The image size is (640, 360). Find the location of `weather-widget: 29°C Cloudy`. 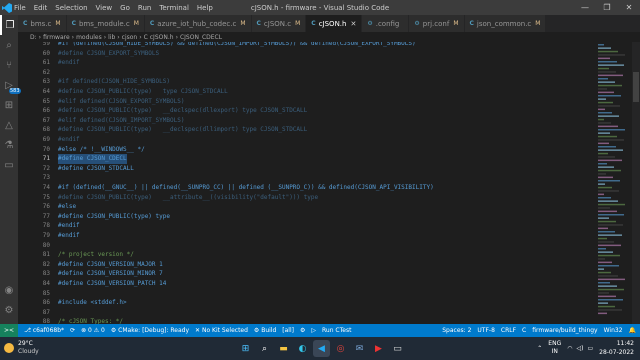

weather-widget: 29°C Cloudy is located at coordinates (21, 348).